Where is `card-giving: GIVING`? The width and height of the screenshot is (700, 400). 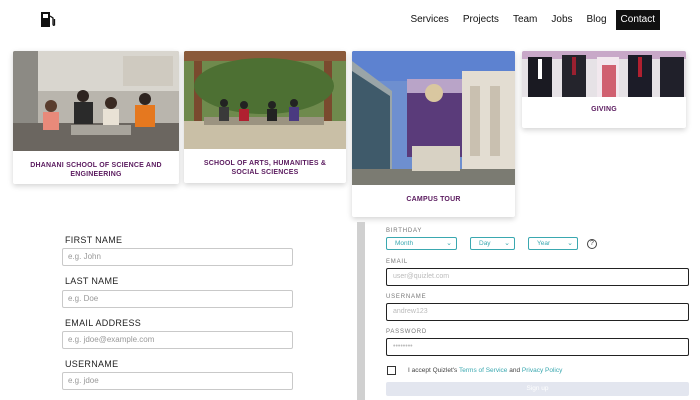 card-giving: GIVING is located at coordinates (604, 89).